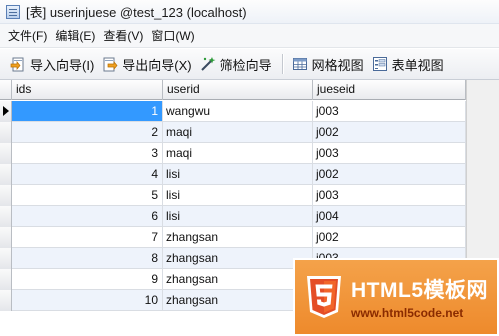  I want to click on export-wizard-button: 导出向导(X), so click(146, 64).